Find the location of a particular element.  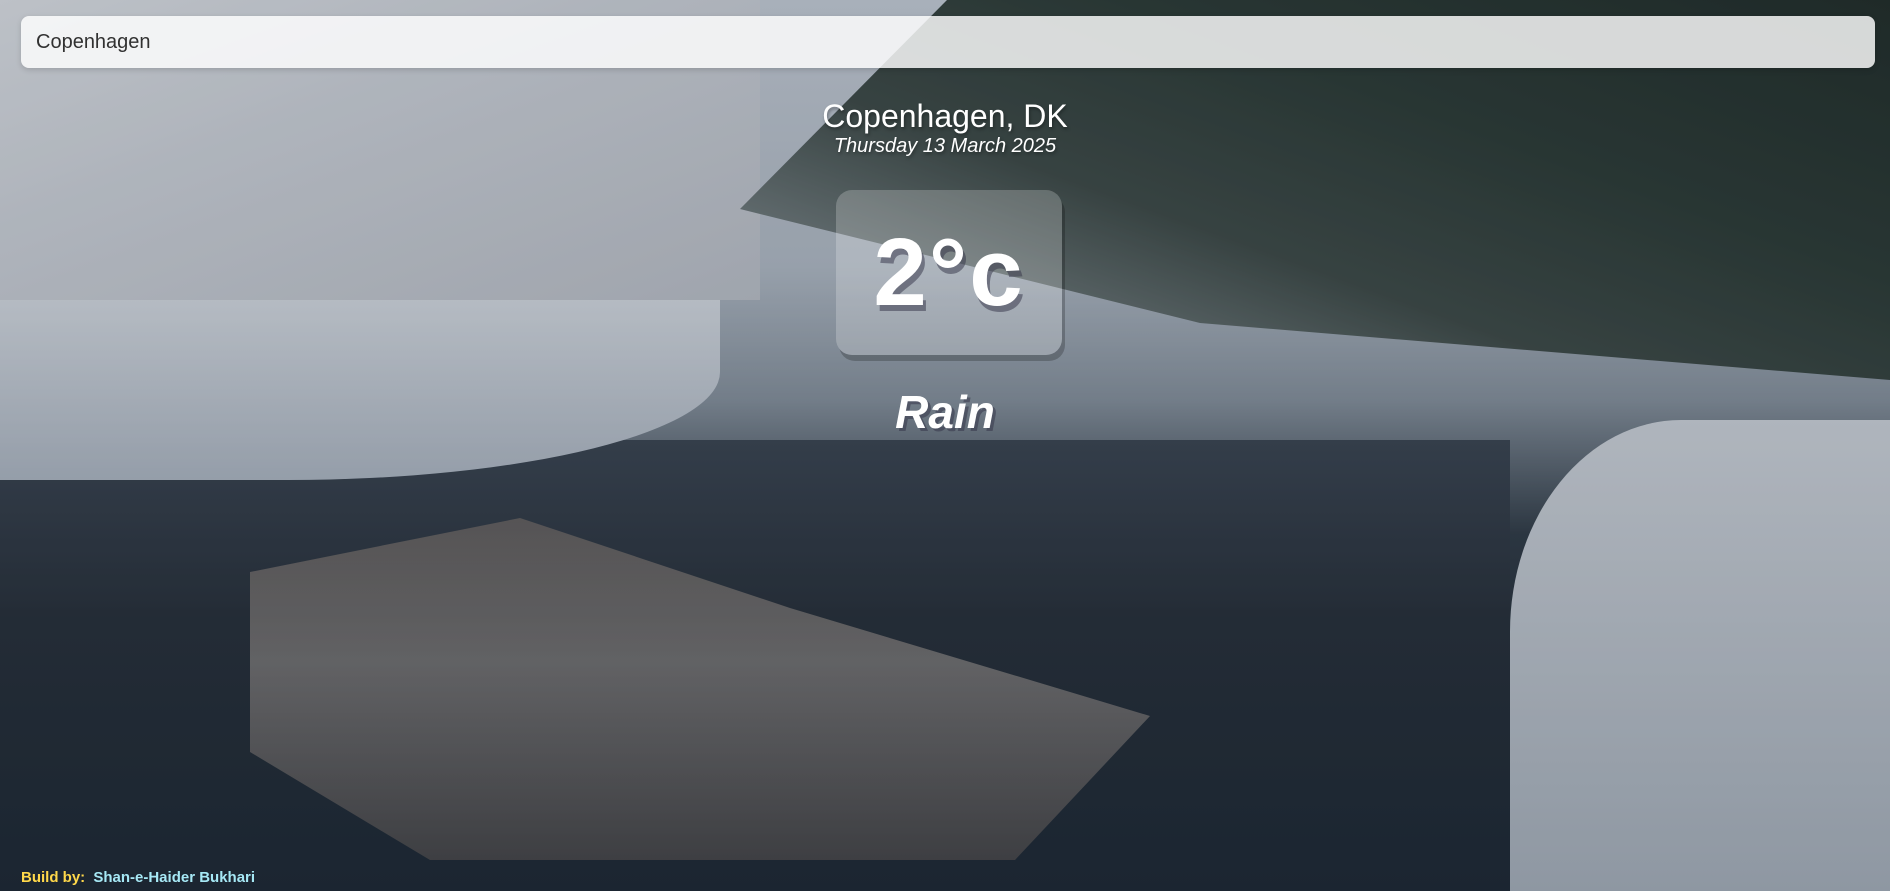

temperature-card: 2°c is located at coordinates (949, 272).